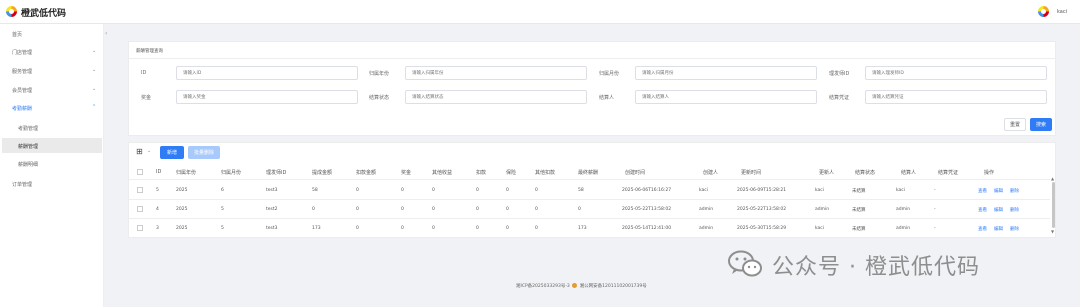  I want to click on batch-delete-button: 批量删除, so click(204, 152).